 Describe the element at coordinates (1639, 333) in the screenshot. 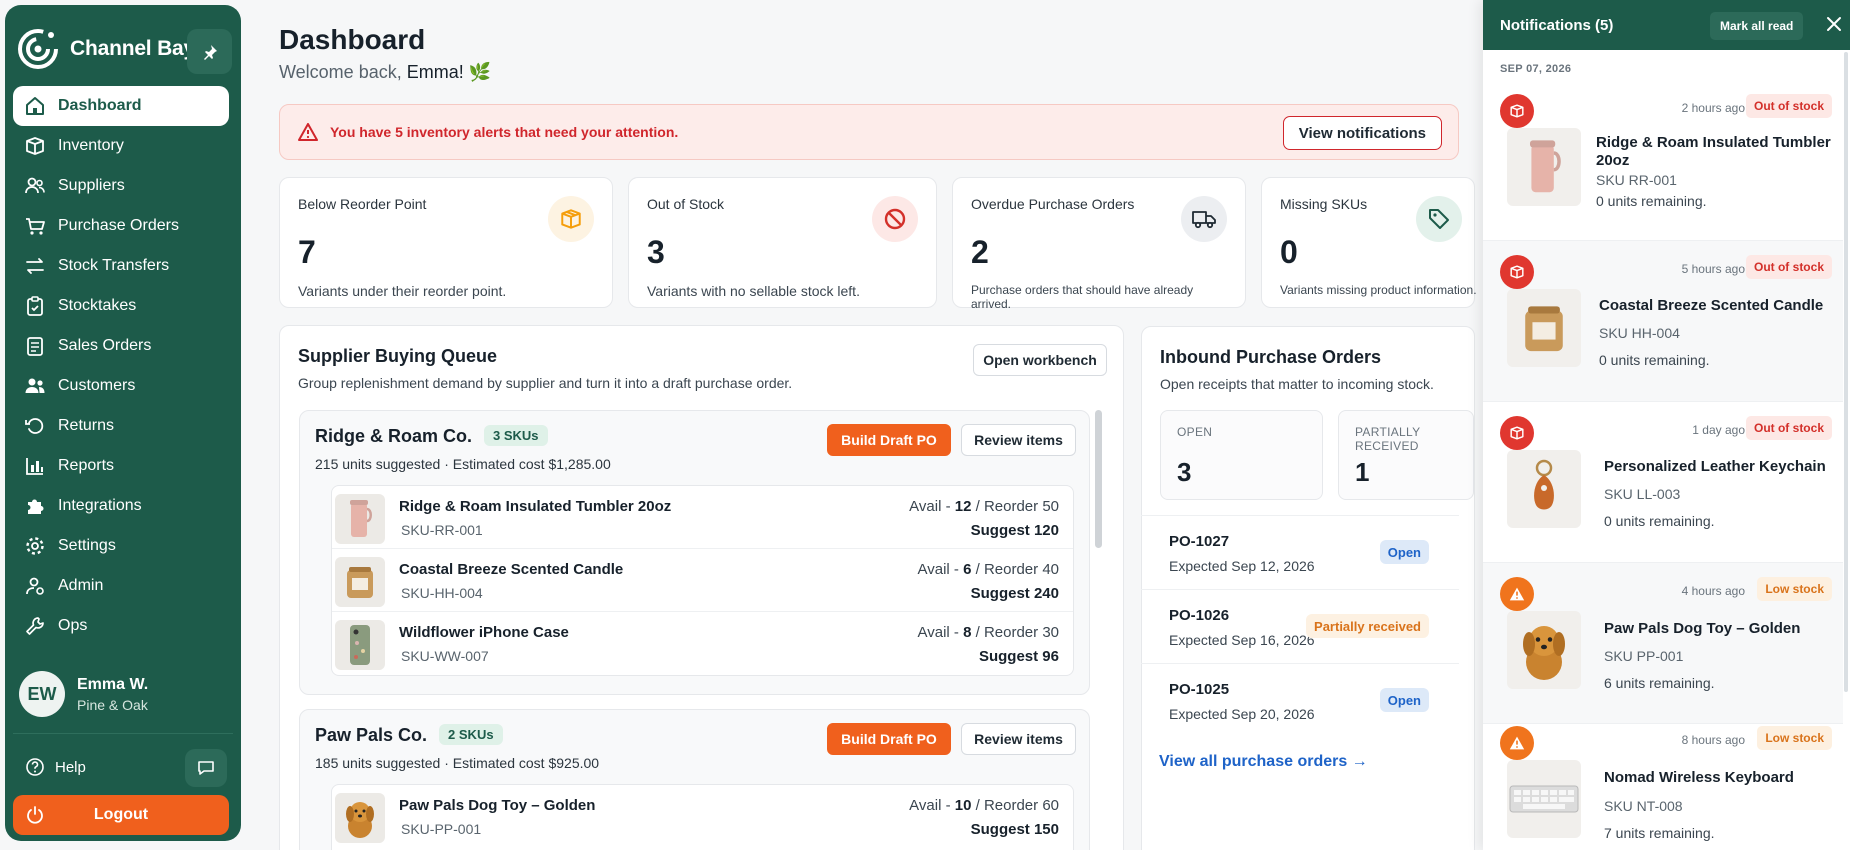

I see `notification-sku: SKU HH-004` at that location.